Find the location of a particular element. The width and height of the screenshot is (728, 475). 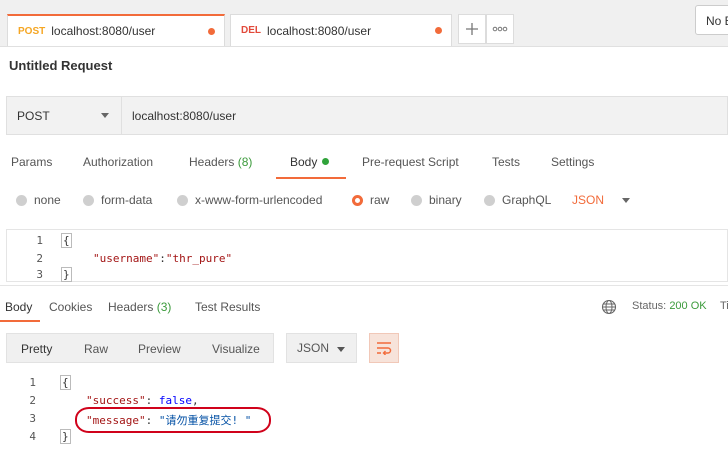

code-line: "username":"thr_pure" is located at coordinates (162, 258).